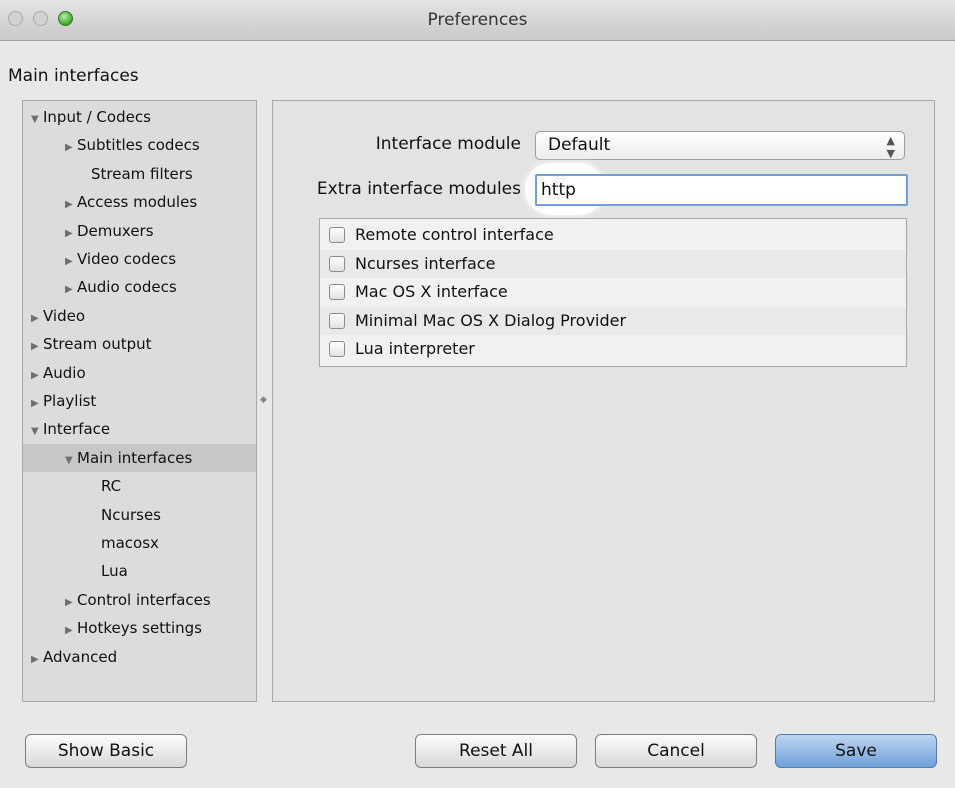 This screenshot has width=955, height=788. I want to click on tree-item-label: Advanced, so click(80, 656).